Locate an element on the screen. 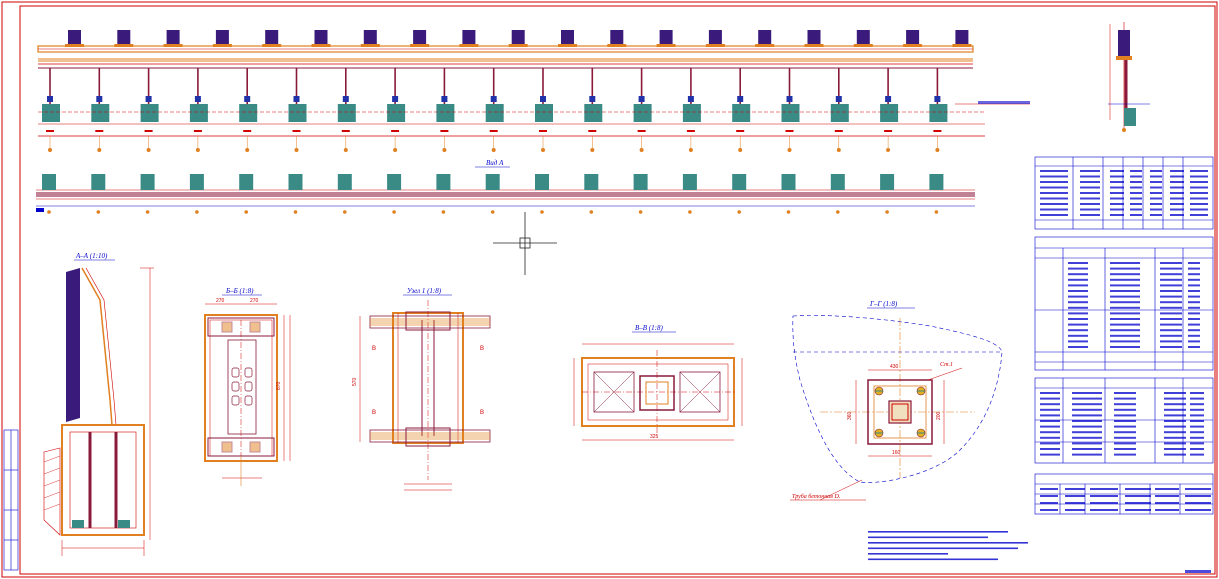  pipe-label: Труба бетонная D. is located at coordinates (816, 496).